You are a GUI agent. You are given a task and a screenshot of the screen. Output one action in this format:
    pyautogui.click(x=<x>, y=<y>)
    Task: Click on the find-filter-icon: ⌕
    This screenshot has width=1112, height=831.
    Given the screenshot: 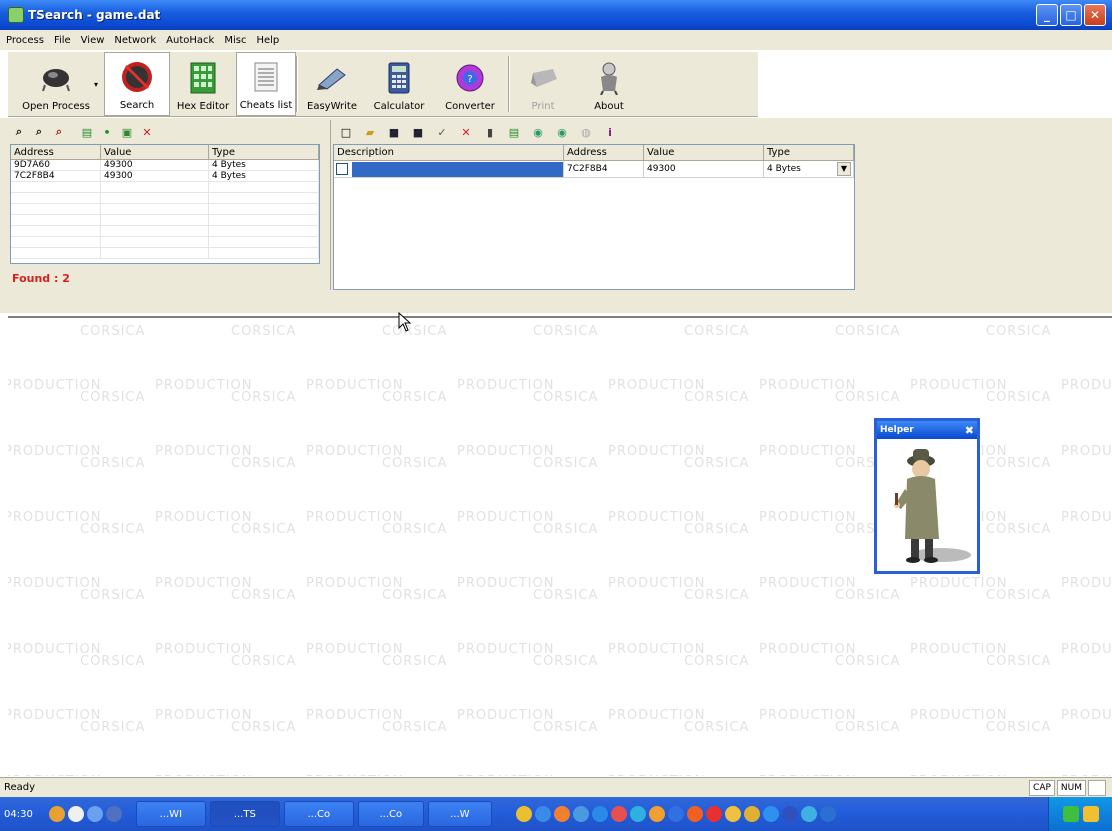 What is the action you would take?
    pyautogui.click(x=59, y=132)
    